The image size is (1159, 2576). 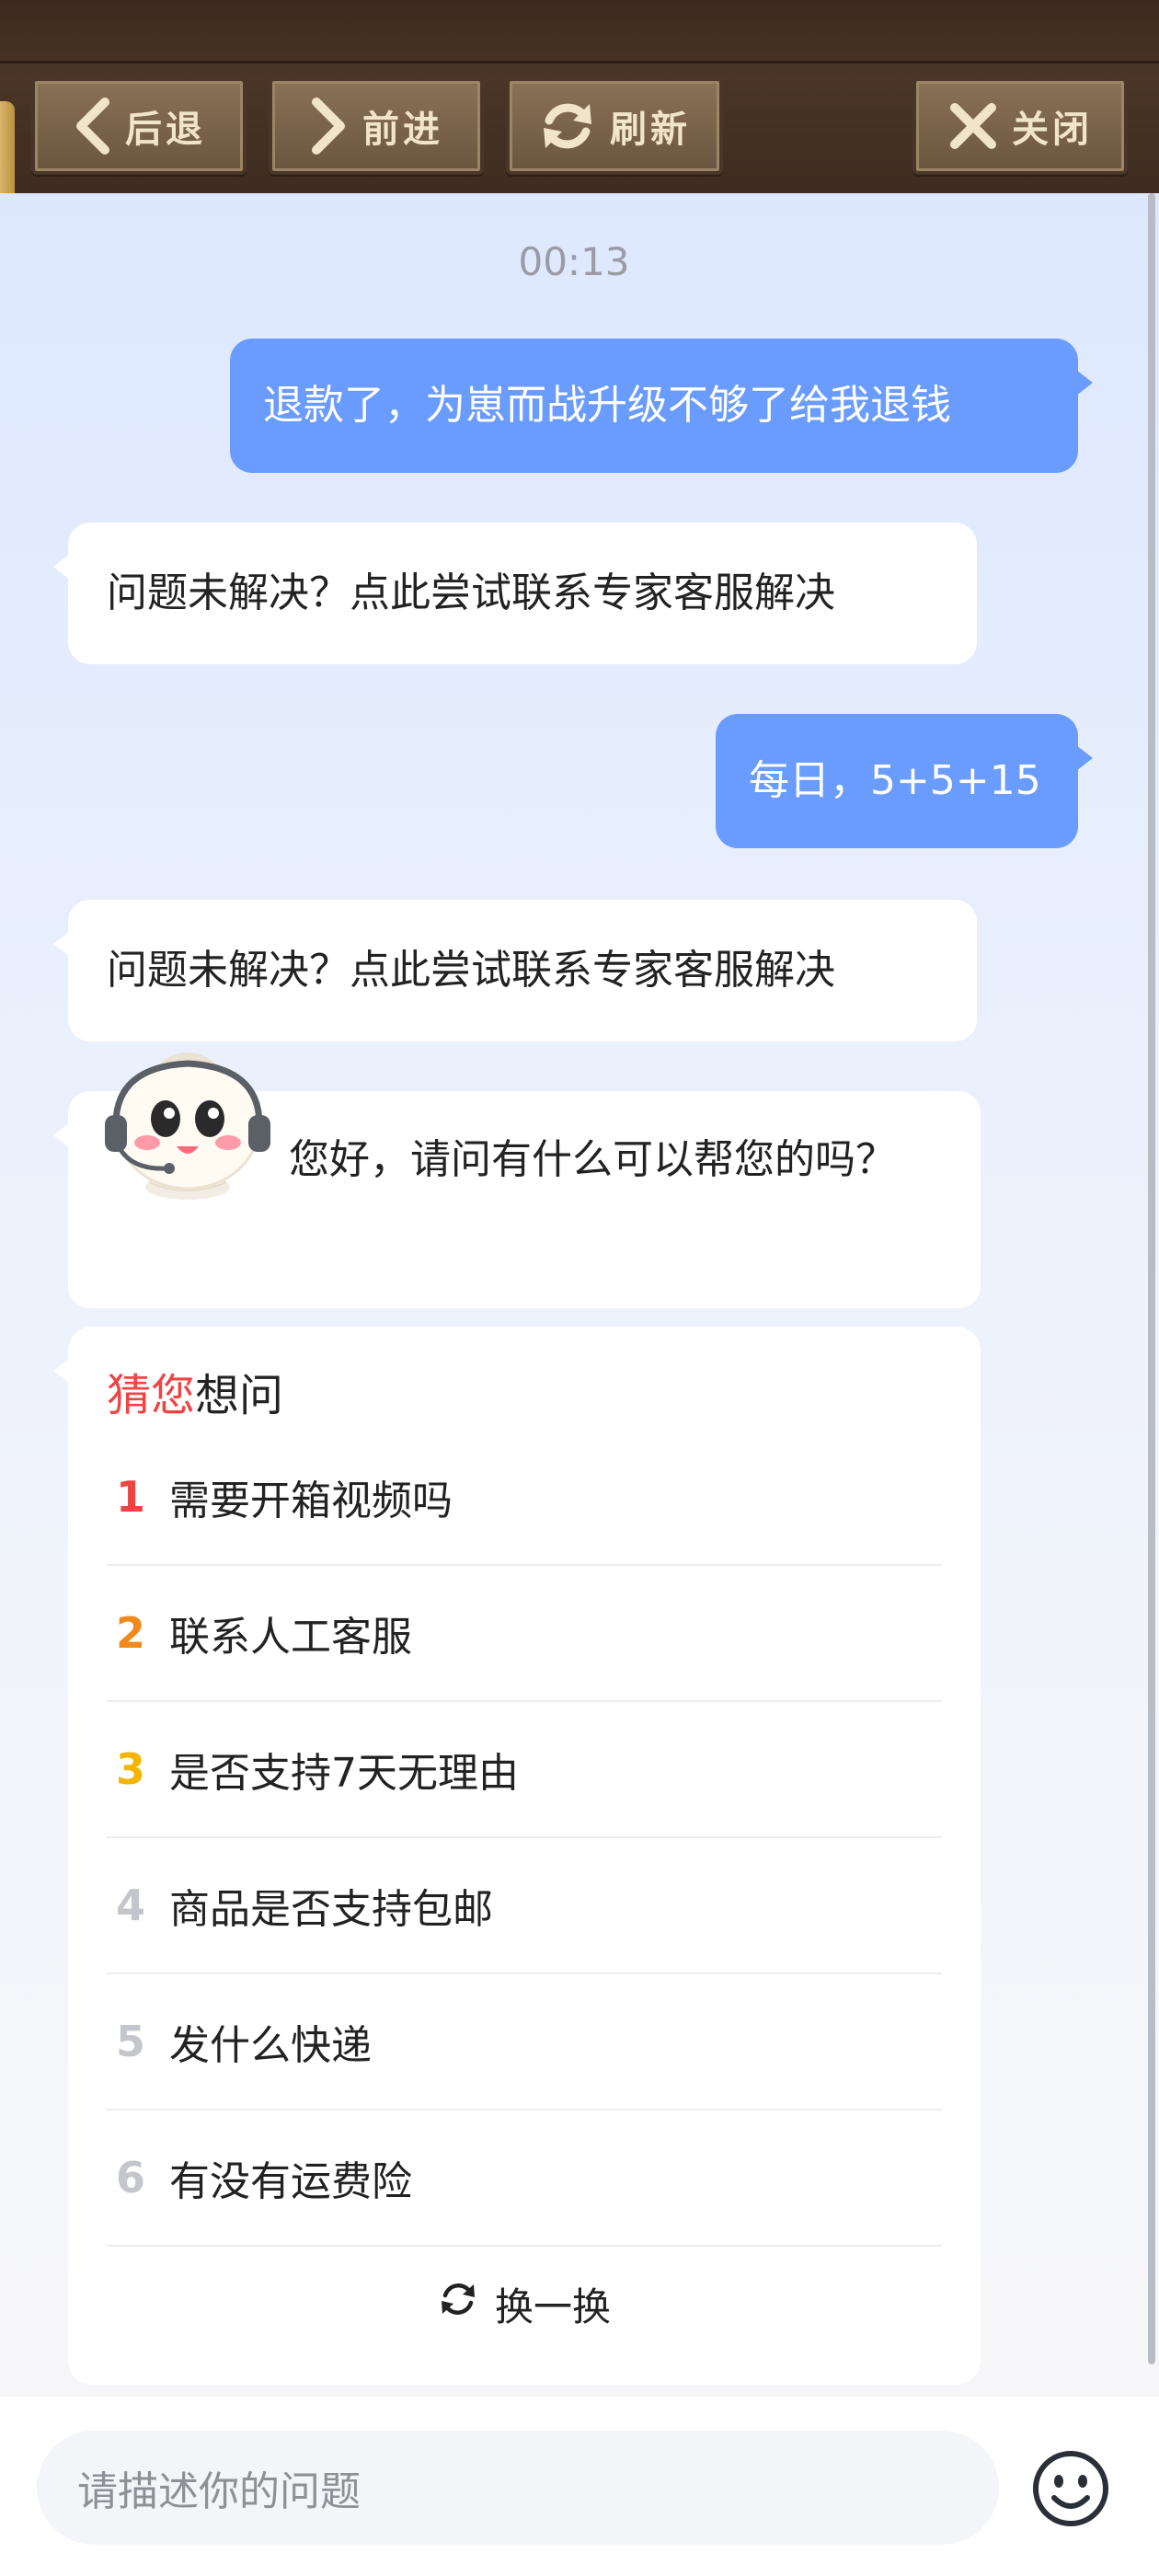 What do you see at coordinates (518, 2488) in the screenshot?
I see `message-input: 请描述你的问题` at bounding box center [518, 2488].